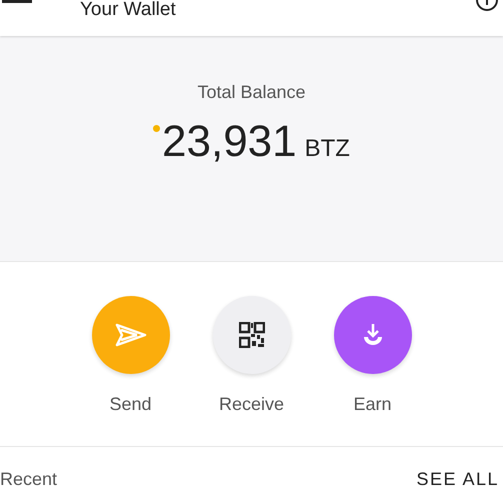 The height and width of the screenshot is (503, 503). Describe the element at coordinates (156, 128) in the screenshot. I see `status-dot` at that location.